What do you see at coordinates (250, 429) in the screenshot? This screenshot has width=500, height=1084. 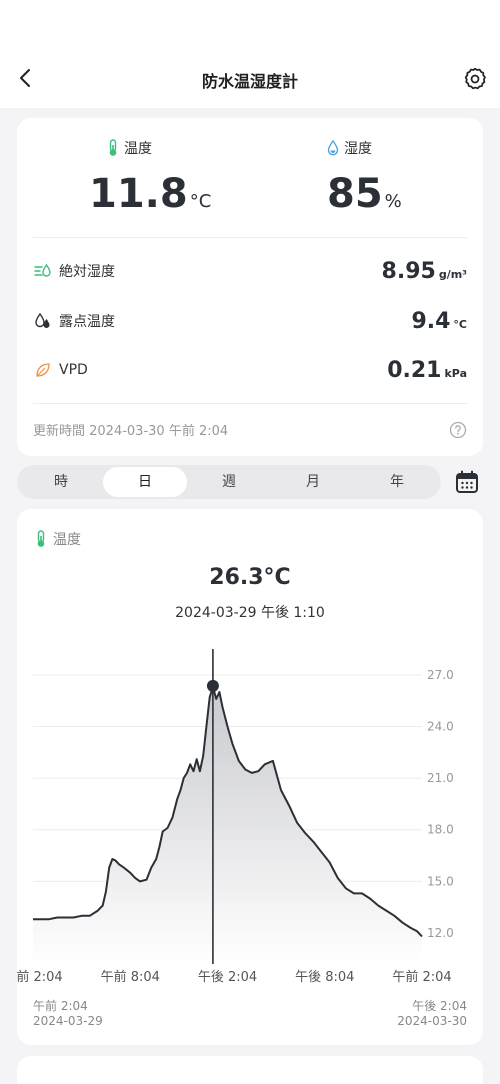 I see `update-time-row: 更新時間 2024-03-30 午前 2:04` at bounding box center [250, 429].